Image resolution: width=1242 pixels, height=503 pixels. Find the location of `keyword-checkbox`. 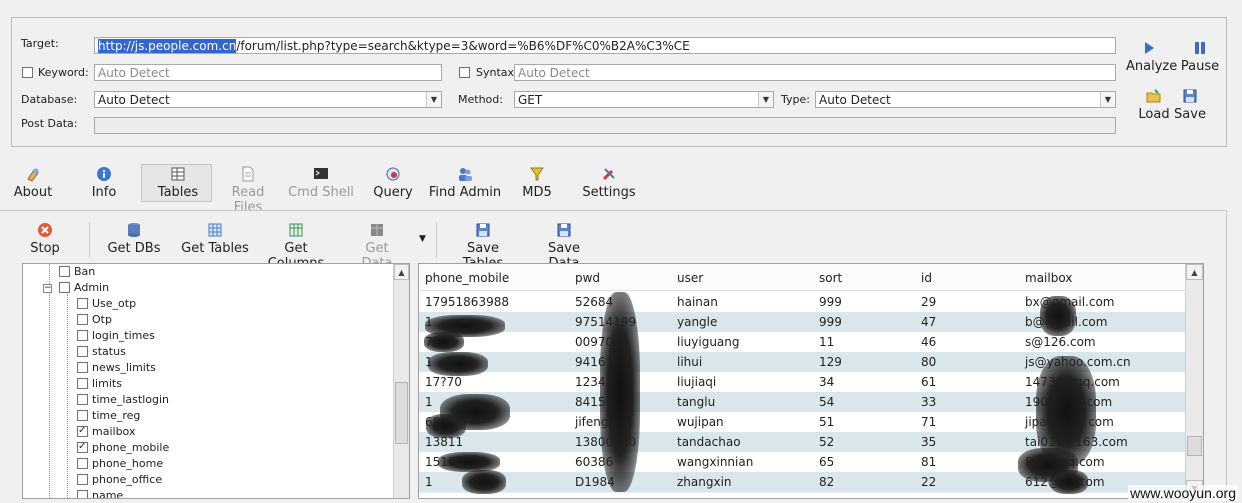

keyword-checkbox is located at coordinates (27, 72).